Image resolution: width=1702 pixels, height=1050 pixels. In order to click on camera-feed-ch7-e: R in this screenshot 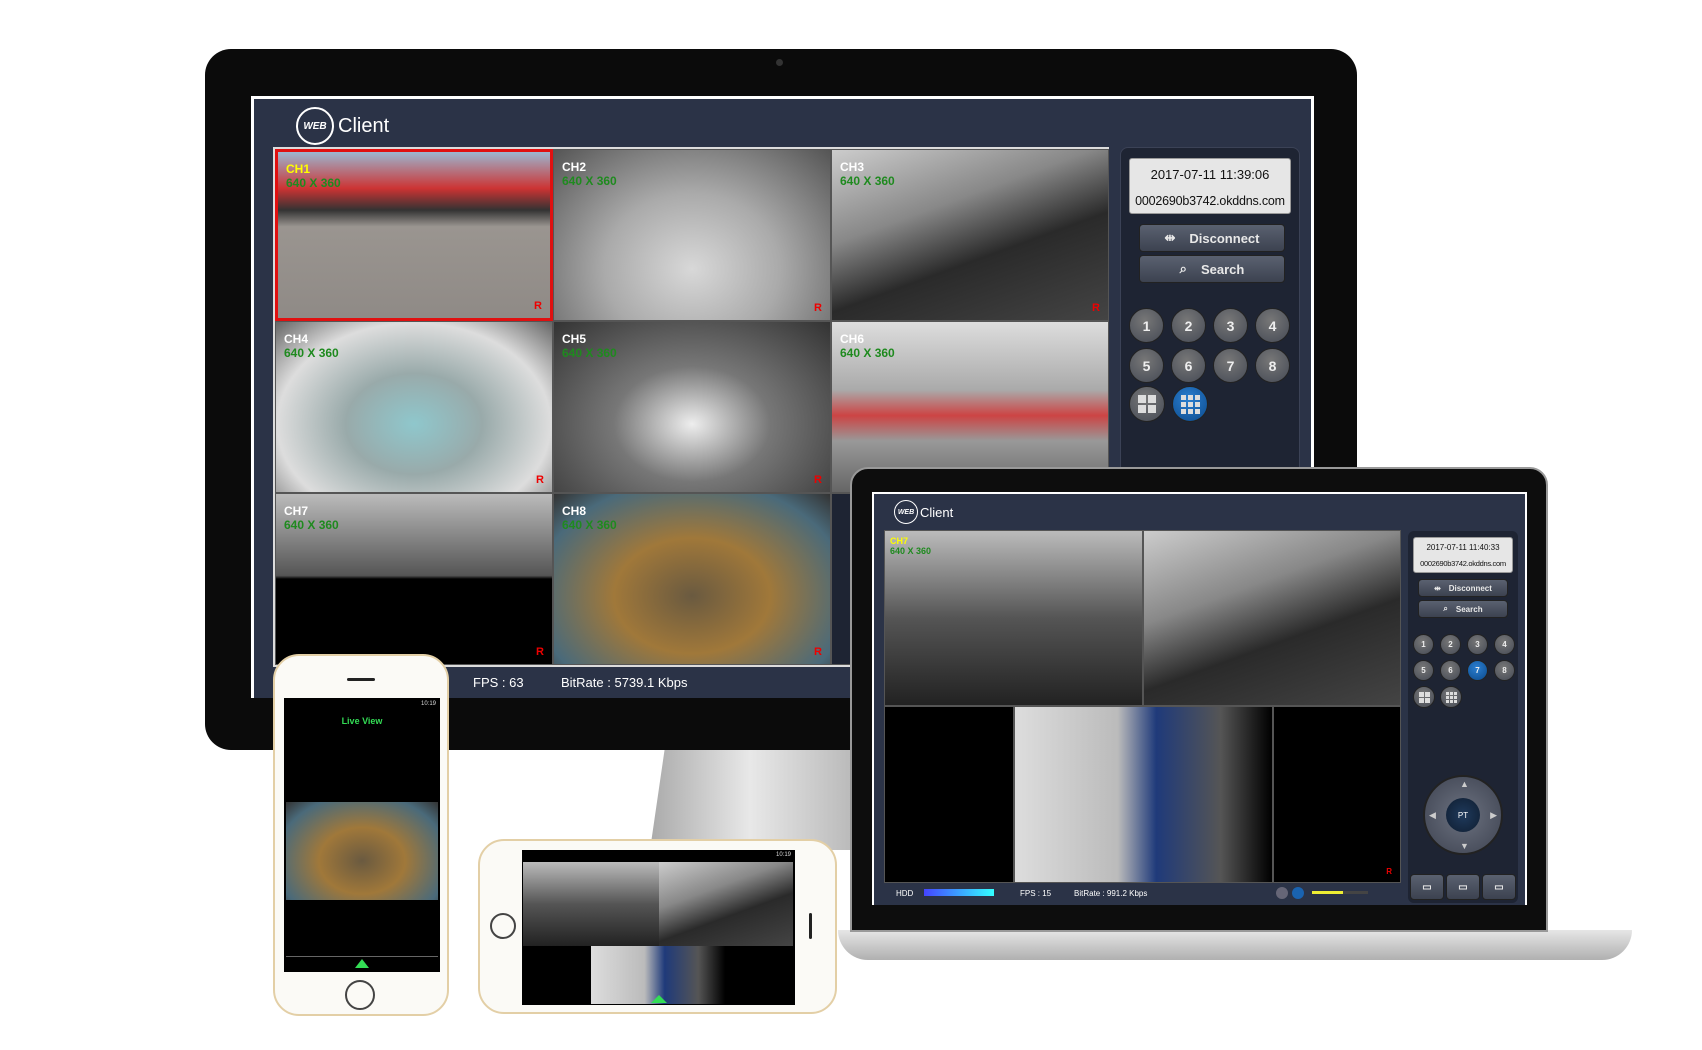, I will do `click(1337, 794)`.